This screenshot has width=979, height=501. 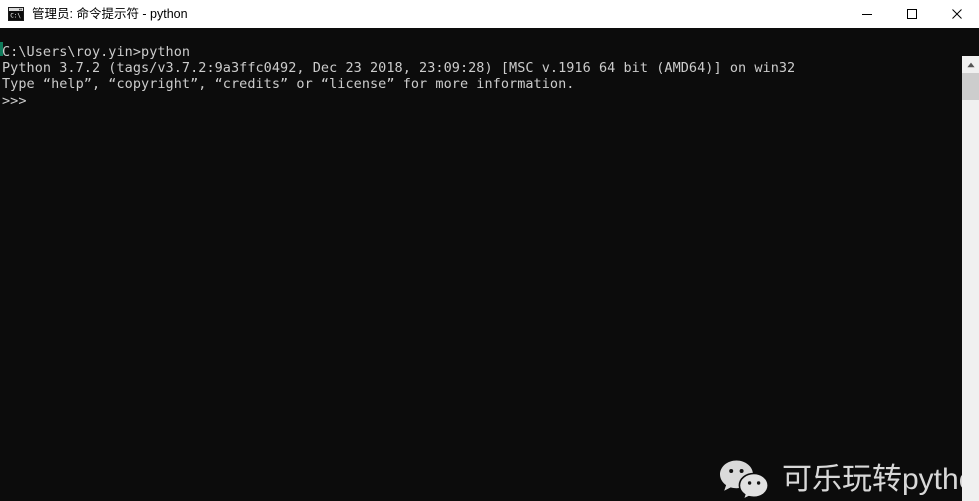 What do you see at coordinates (880, 479) in the screenshot?
I see `watermark-text: 可乐玩转python` at bounding box center [880, 479].